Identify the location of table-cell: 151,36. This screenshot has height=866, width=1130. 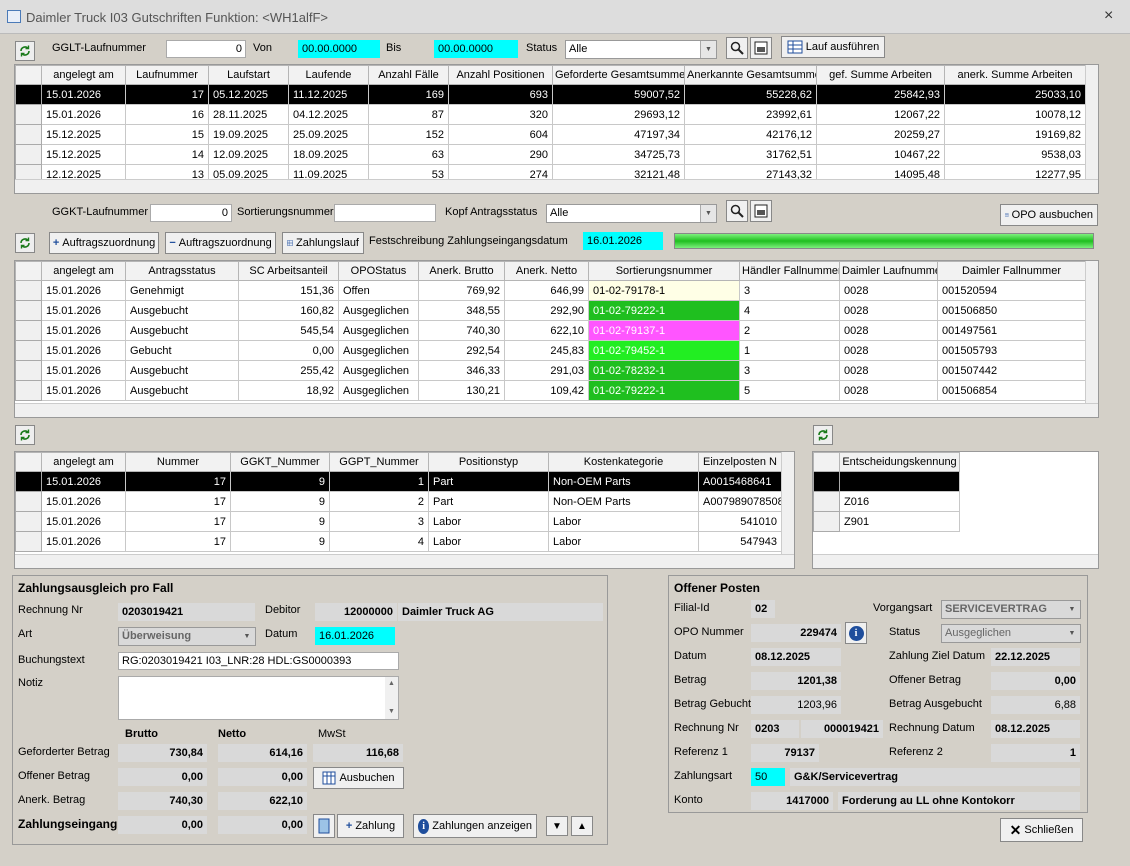
(288, 290).